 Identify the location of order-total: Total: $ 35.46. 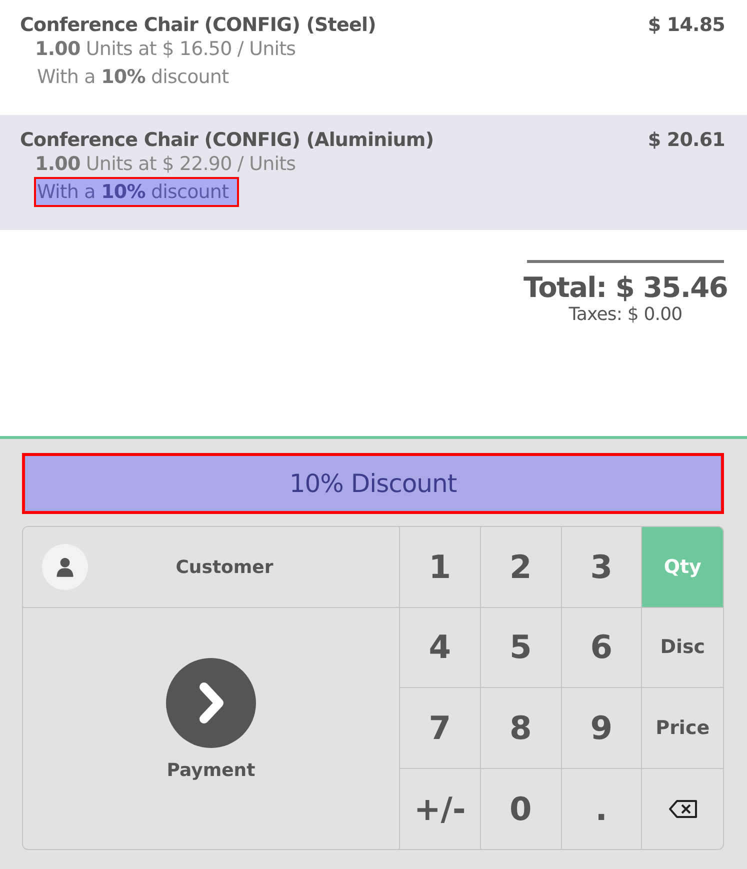
(625, 287).